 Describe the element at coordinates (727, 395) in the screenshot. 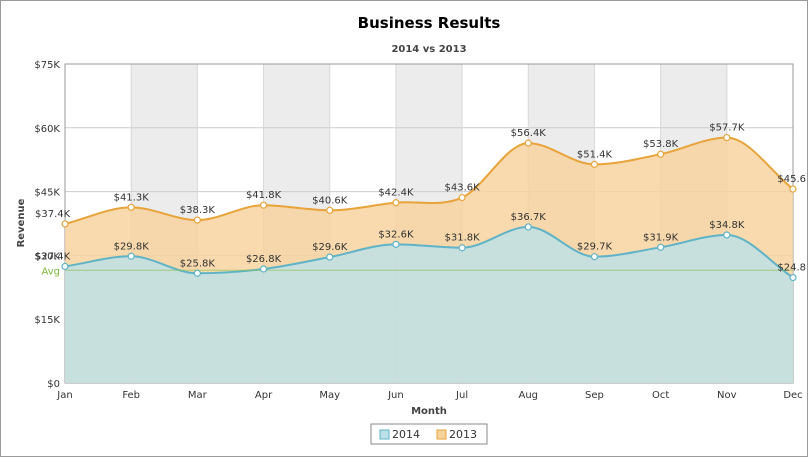

I see `x-tick-label: Nov` at that location.